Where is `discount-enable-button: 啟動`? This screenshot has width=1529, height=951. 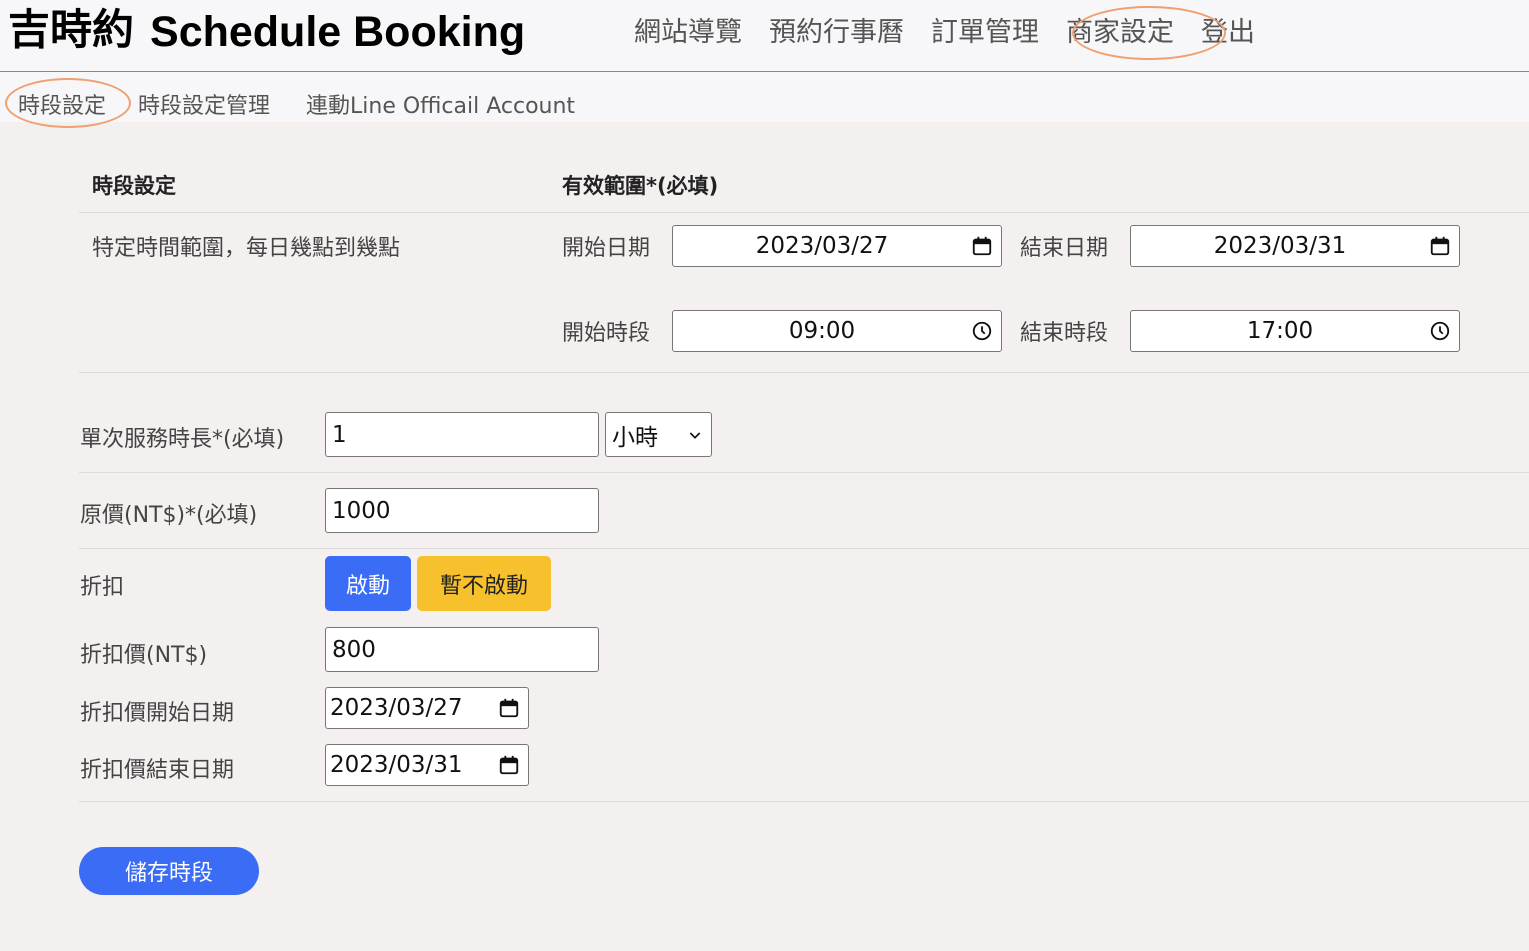 discount-enable-button: 啟動 is located at coordinates (368, 583).